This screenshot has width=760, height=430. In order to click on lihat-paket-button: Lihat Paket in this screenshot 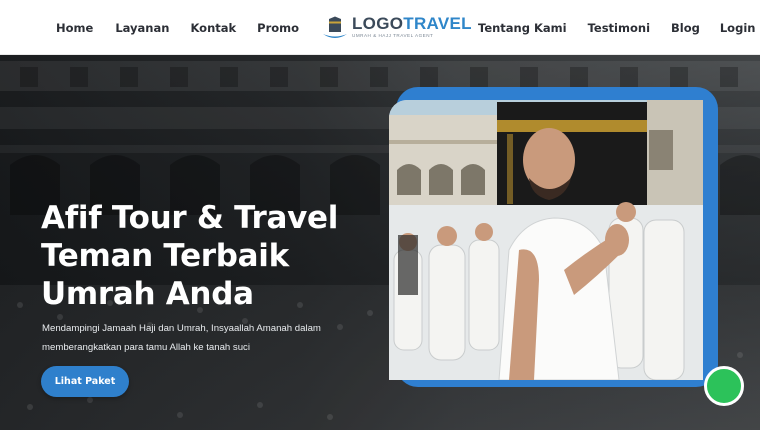, I will do `click(85, 381)`.